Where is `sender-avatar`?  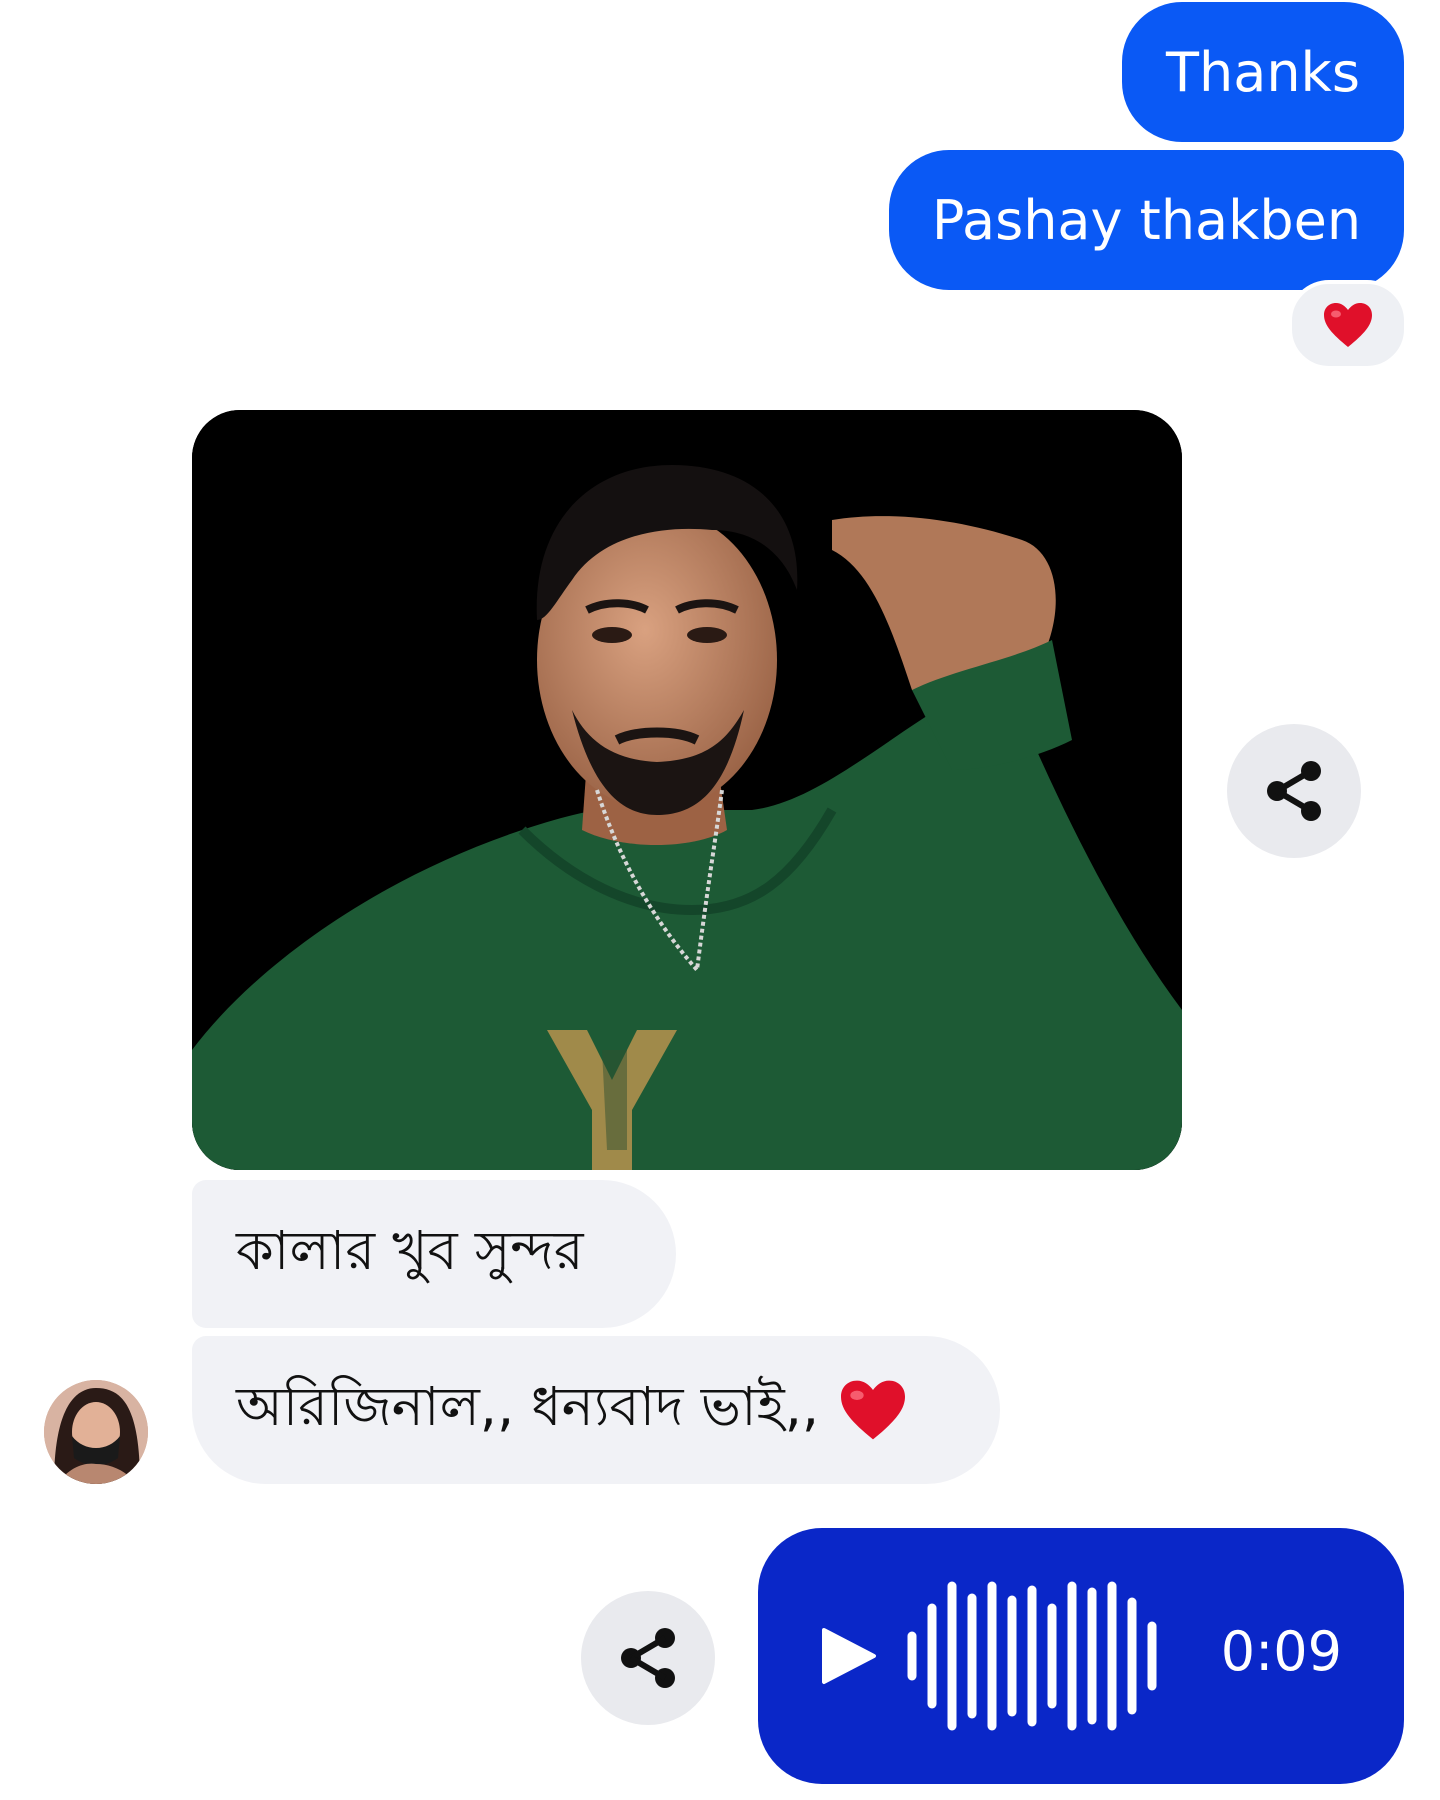
sender-avatar is located at coordinates (96, 1432).